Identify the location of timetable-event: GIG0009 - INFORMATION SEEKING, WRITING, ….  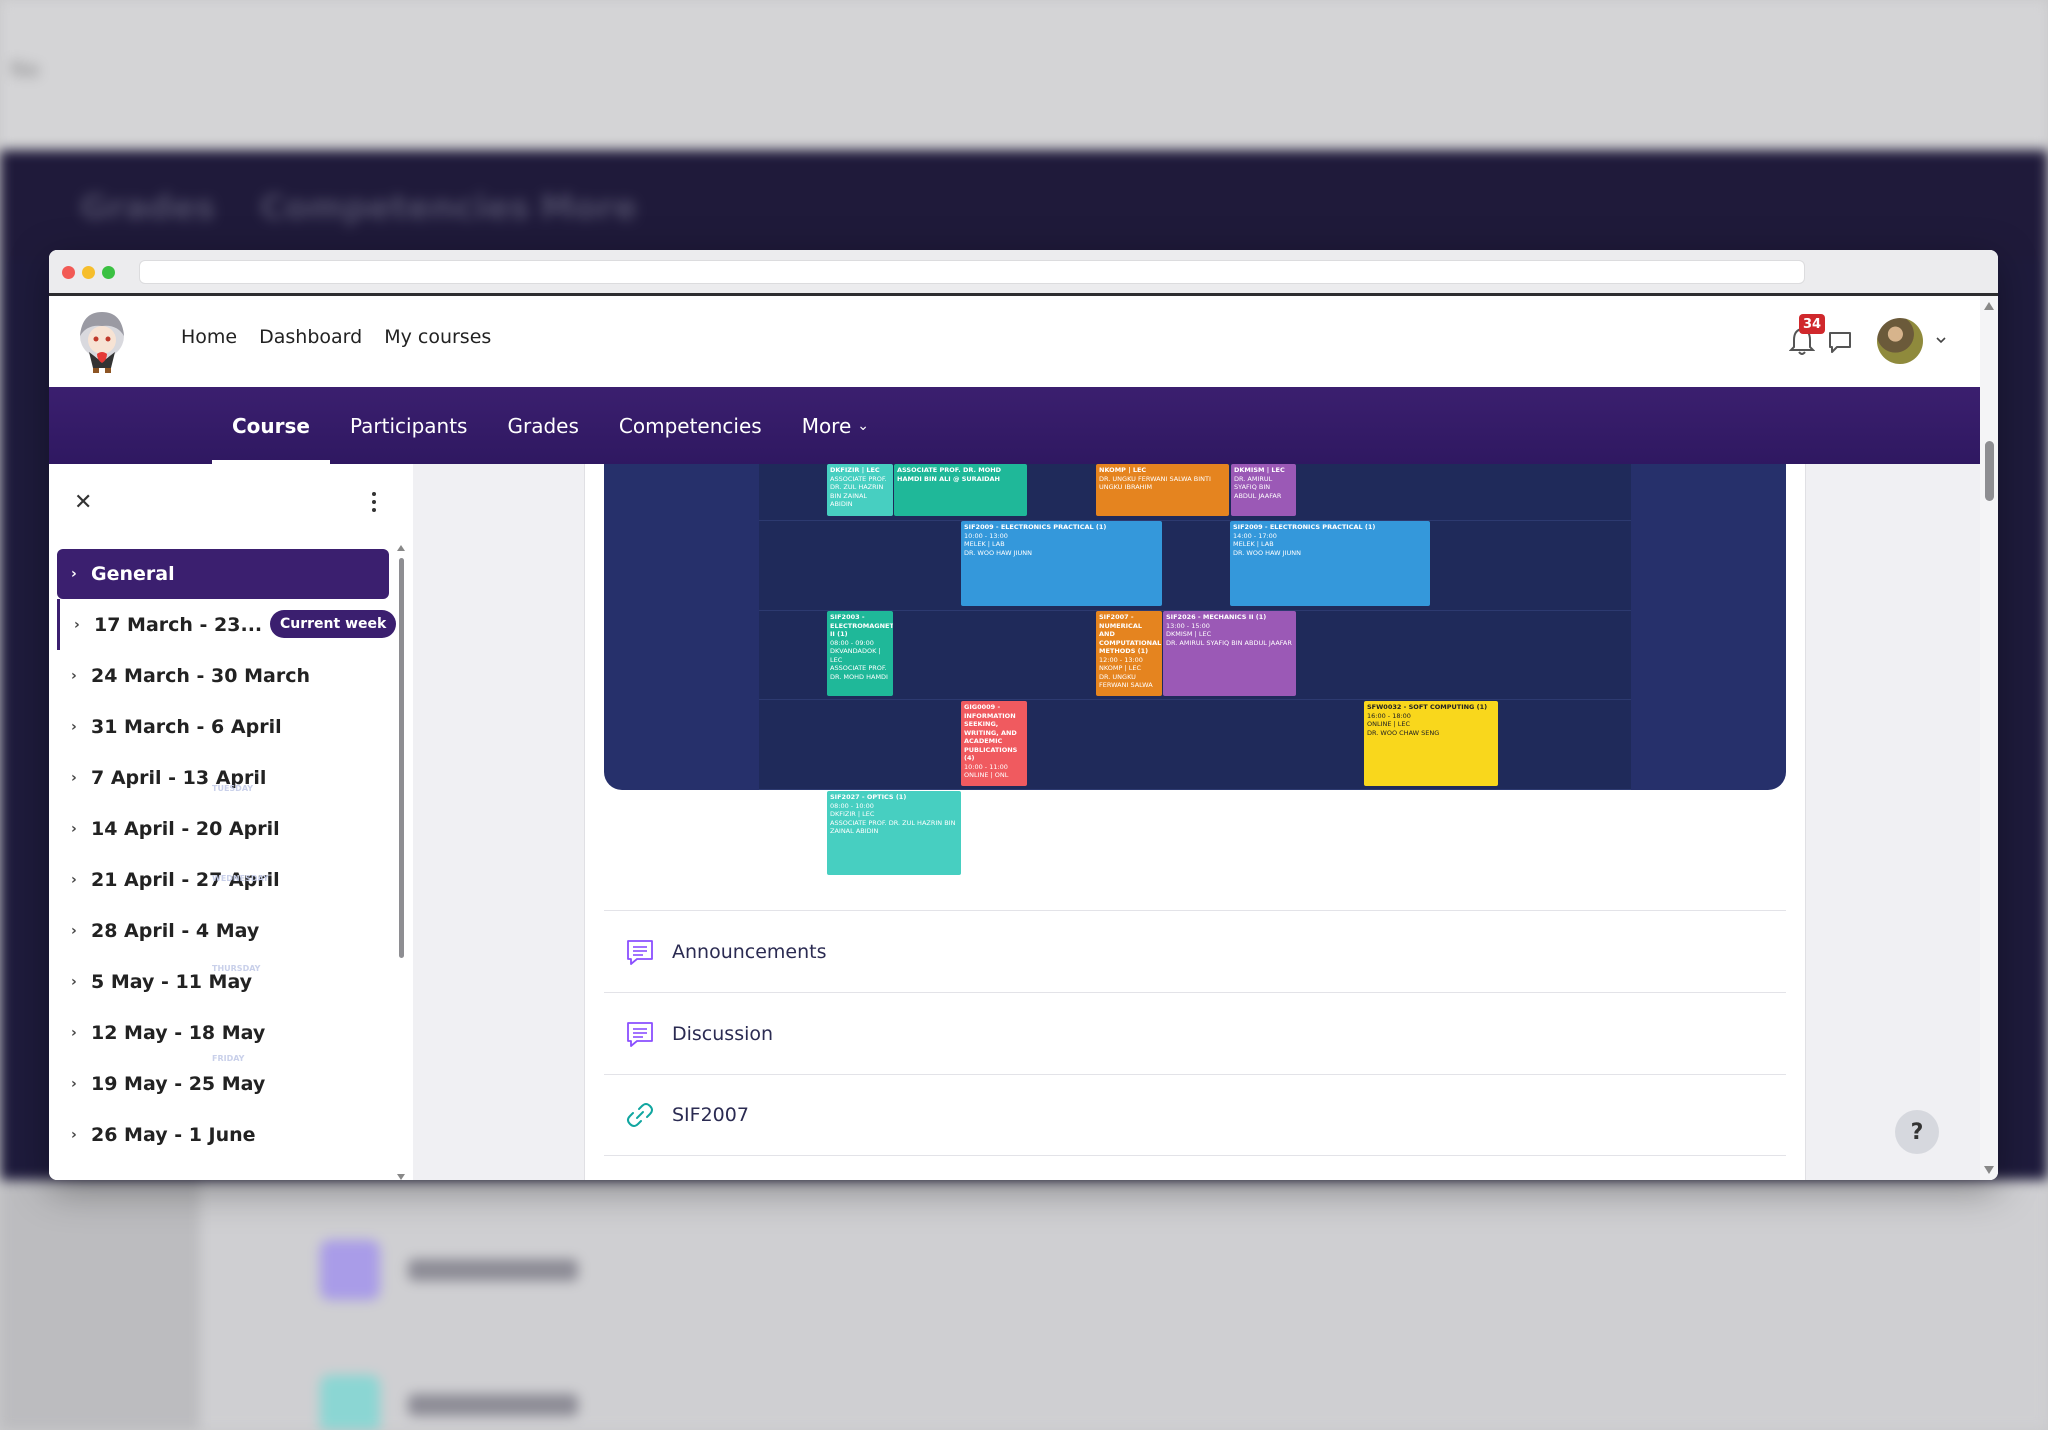
(994, 743).